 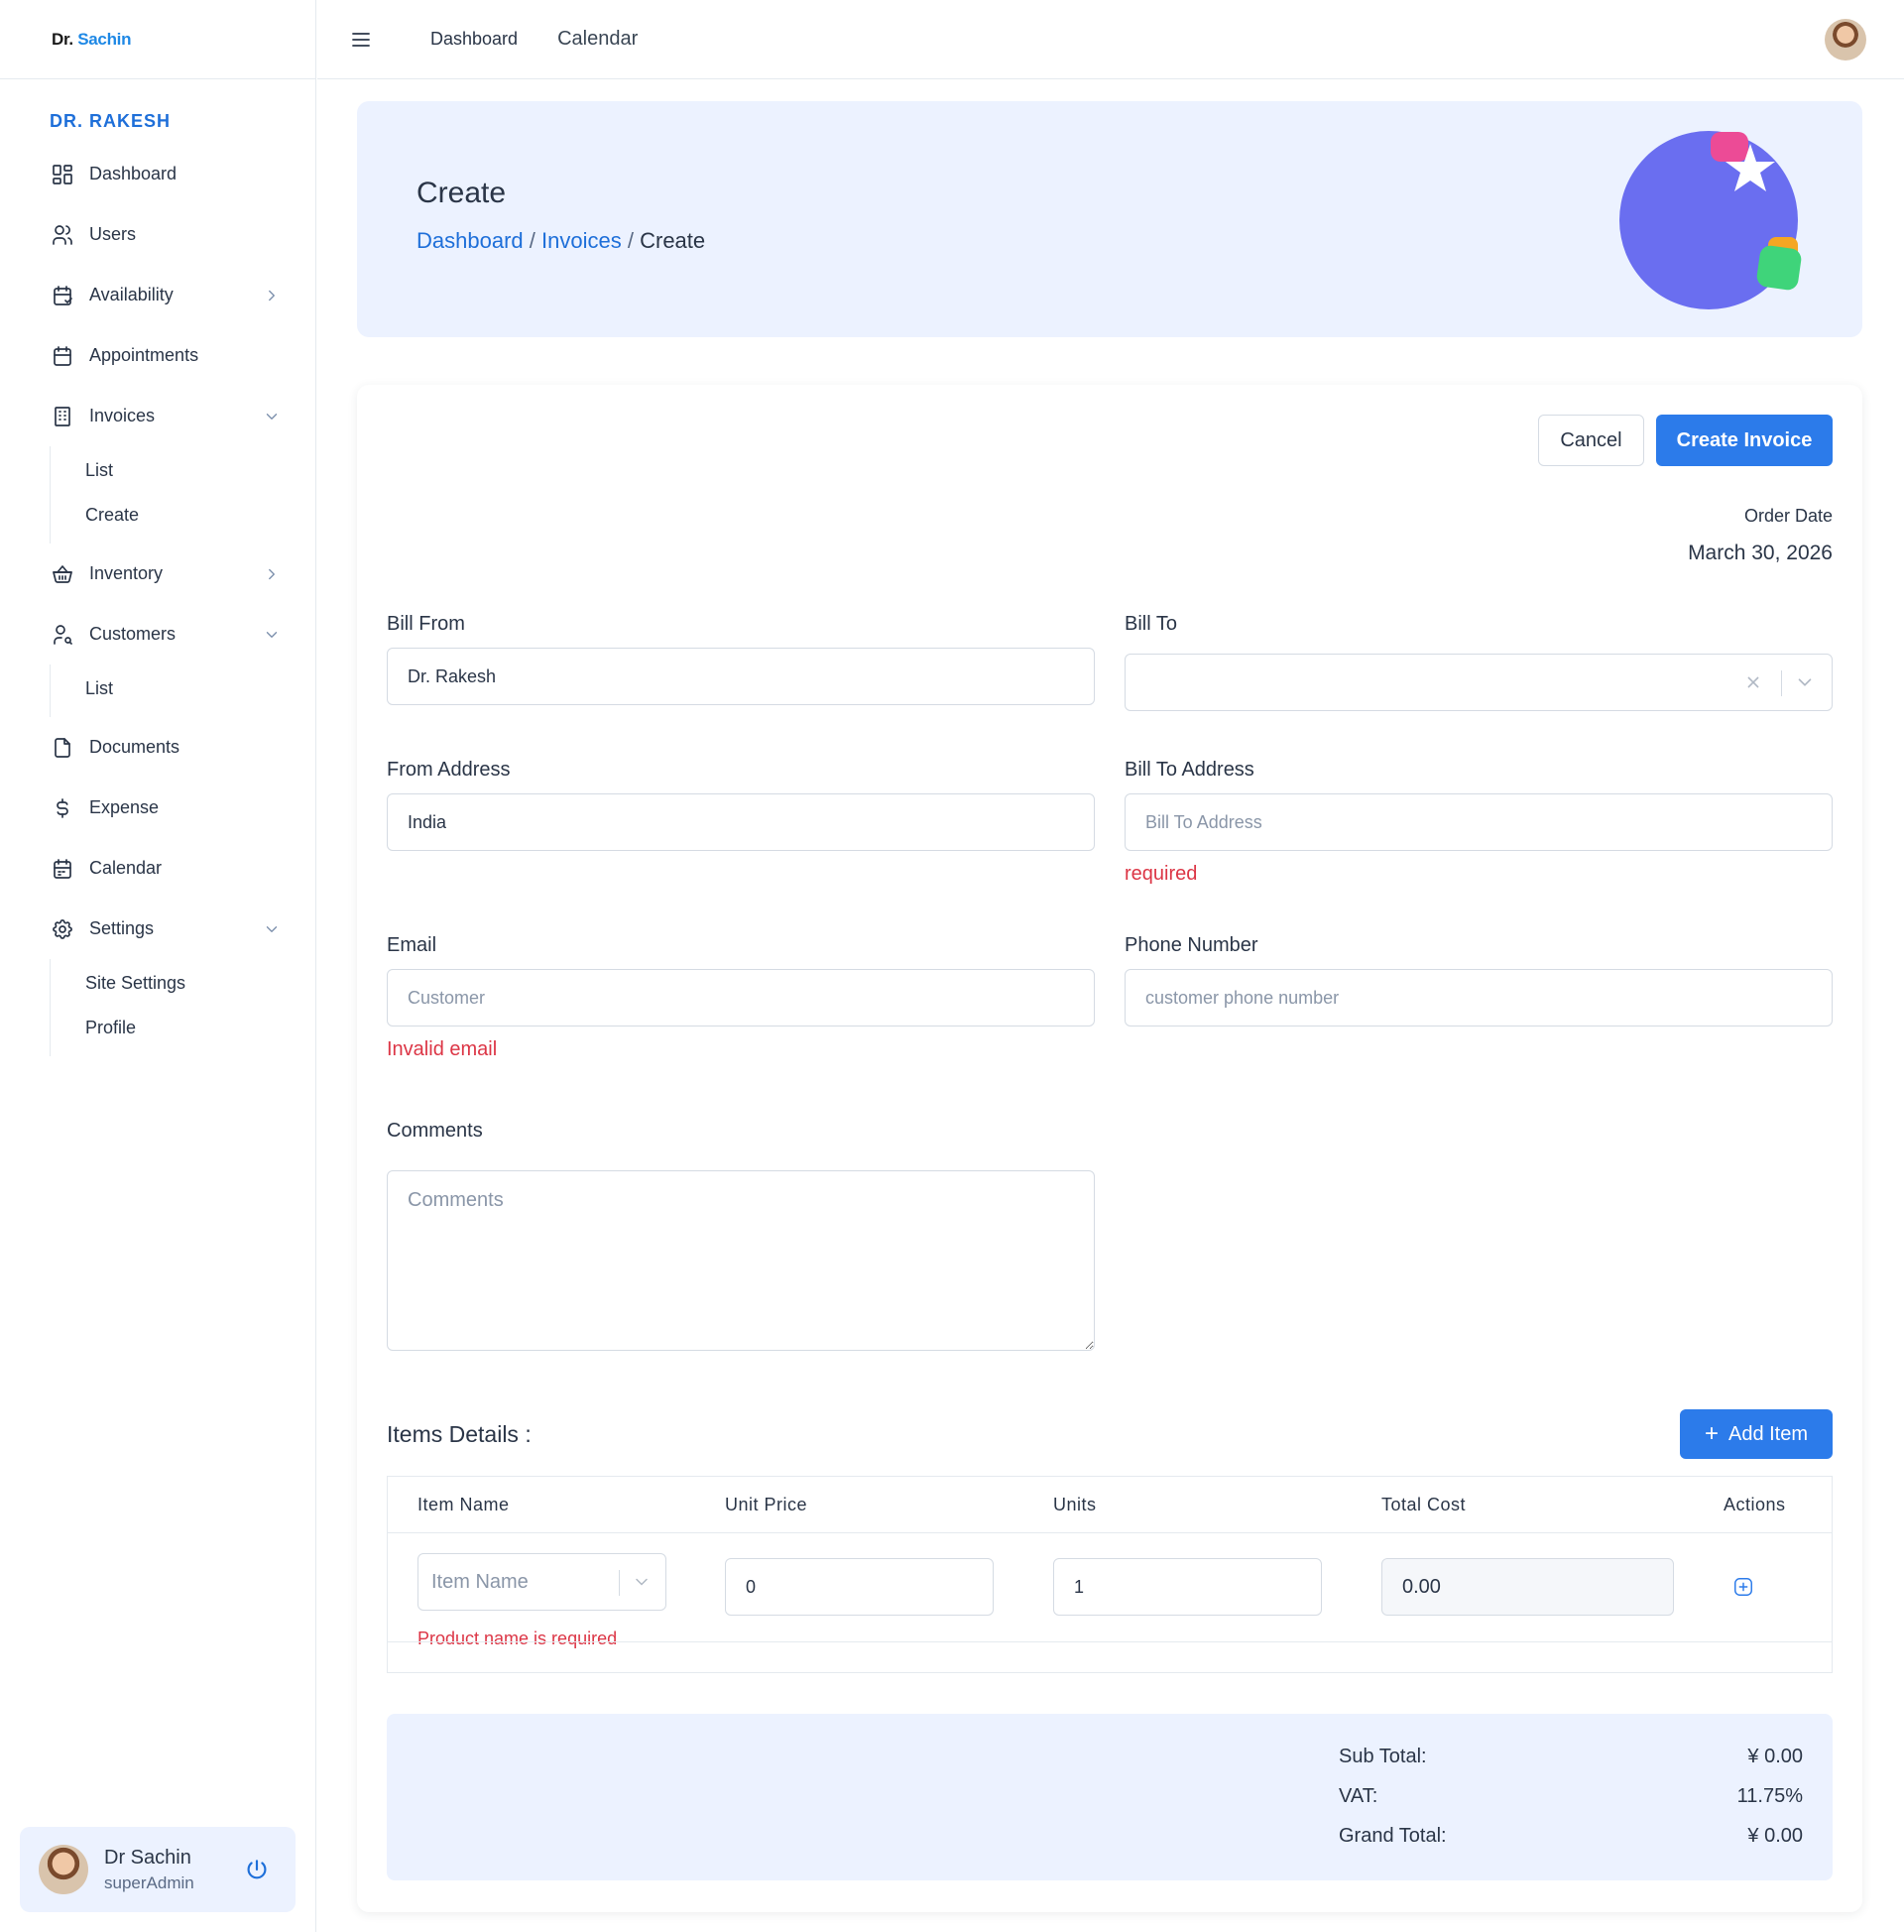 What do you see at coordinates (158, 573) in the screenshot?
I see `sidebar-item-inventory: Inventory` at bounding box center [158, 573].